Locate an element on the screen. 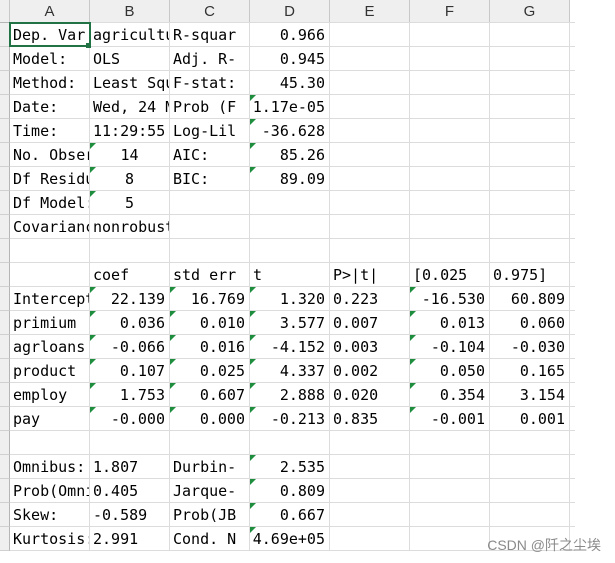  cell-c16: 0.607 is located at coordinates (209, 395).